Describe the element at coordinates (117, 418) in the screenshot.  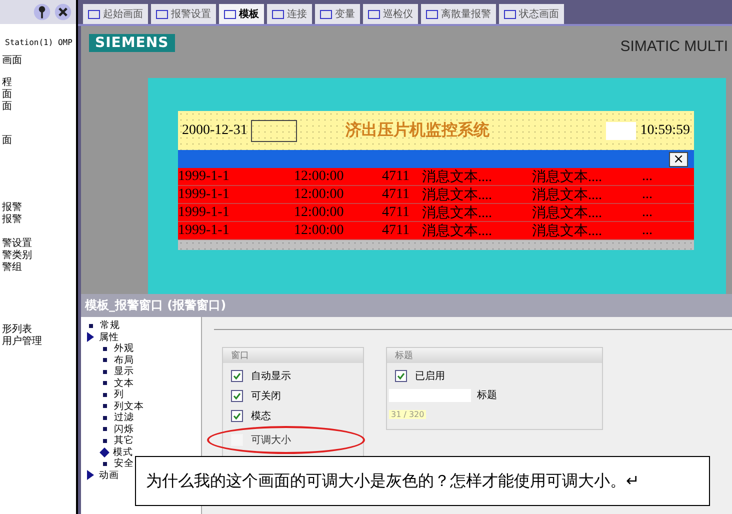
I see `tree-item: 过滤` at that location.